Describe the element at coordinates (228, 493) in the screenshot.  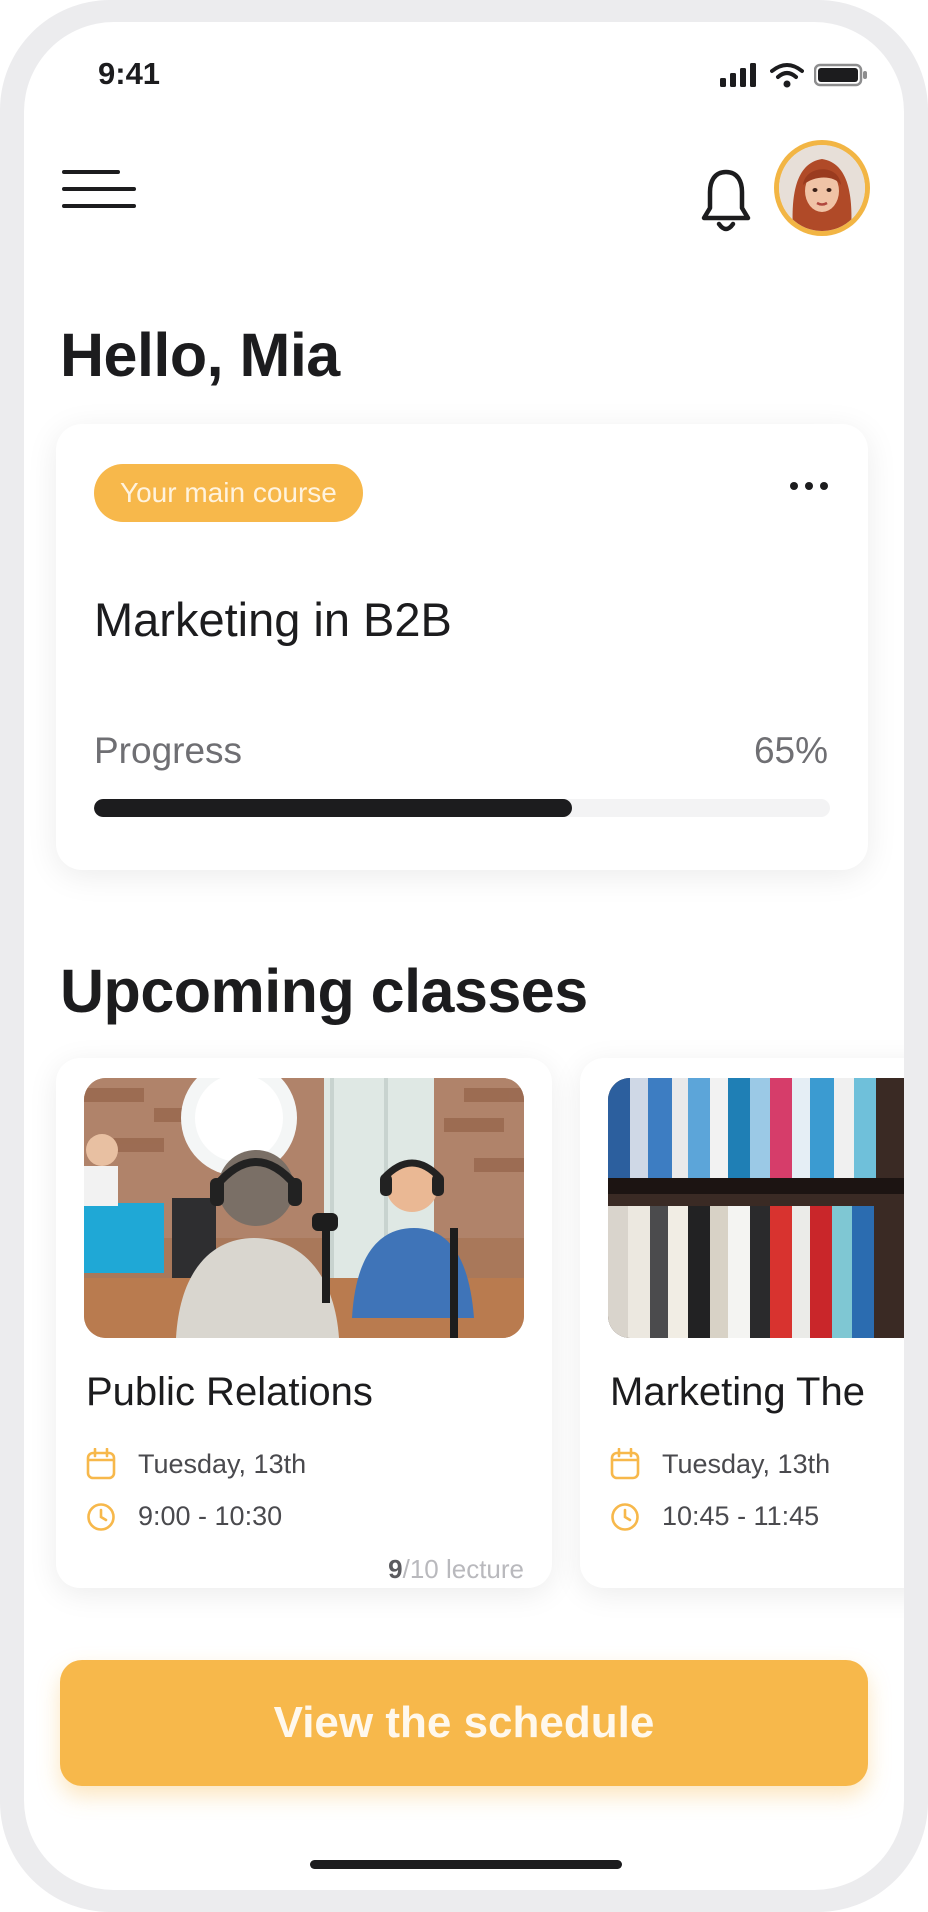
I see `main-course-badge: Your main course` at that location.